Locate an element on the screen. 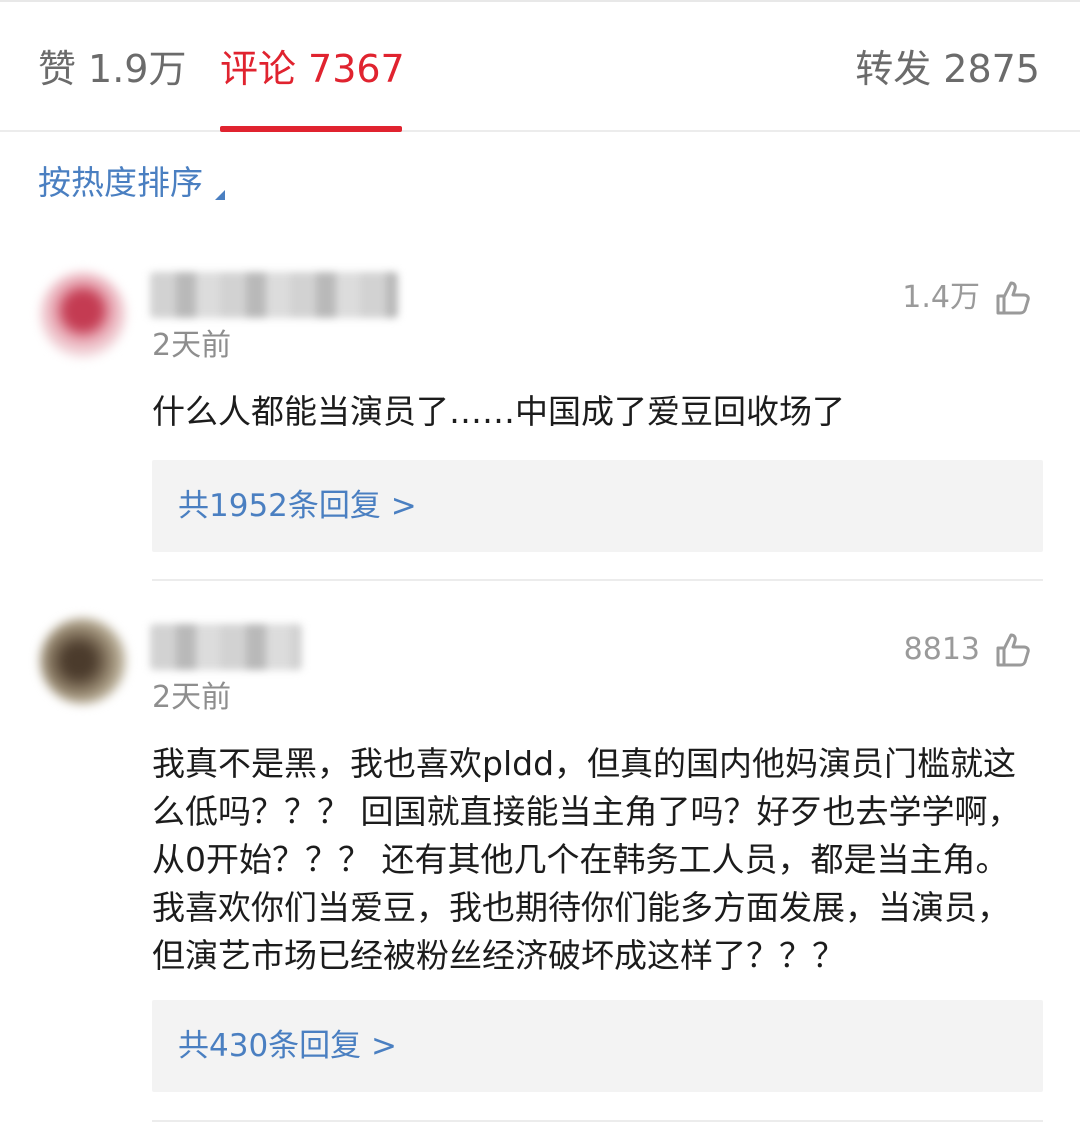 This screenshot has height=1124, width=1080. tab-bar: 赞 1.9万 评论 7367 转发 2875 is located at coordinates (540, 66).